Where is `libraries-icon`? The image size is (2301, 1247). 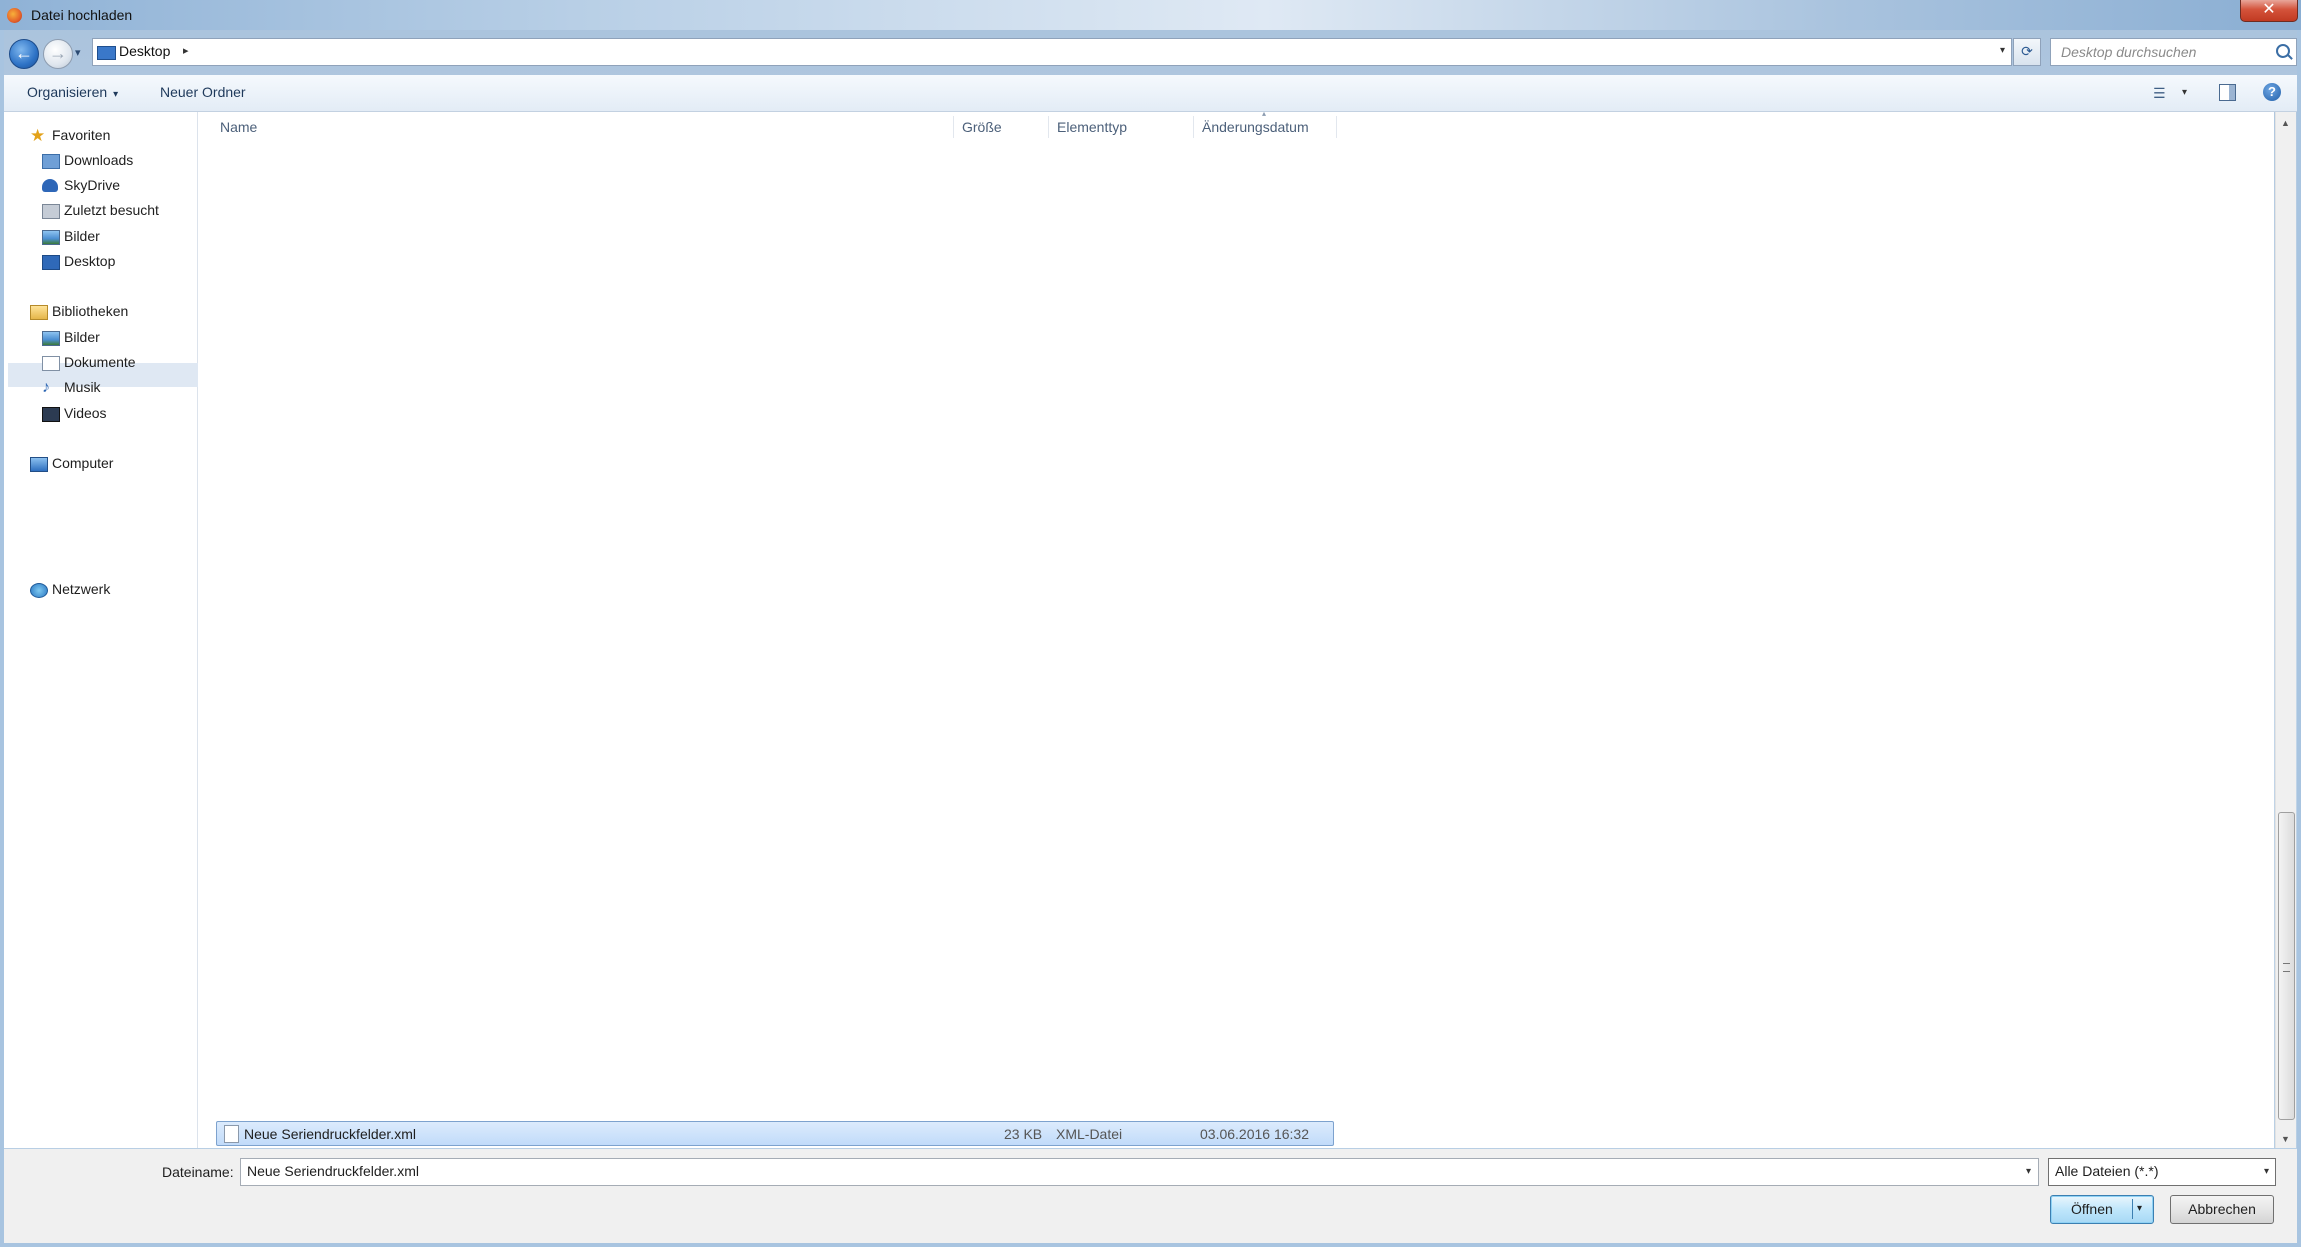
libraries-icon is located at coordinates (39, 312).